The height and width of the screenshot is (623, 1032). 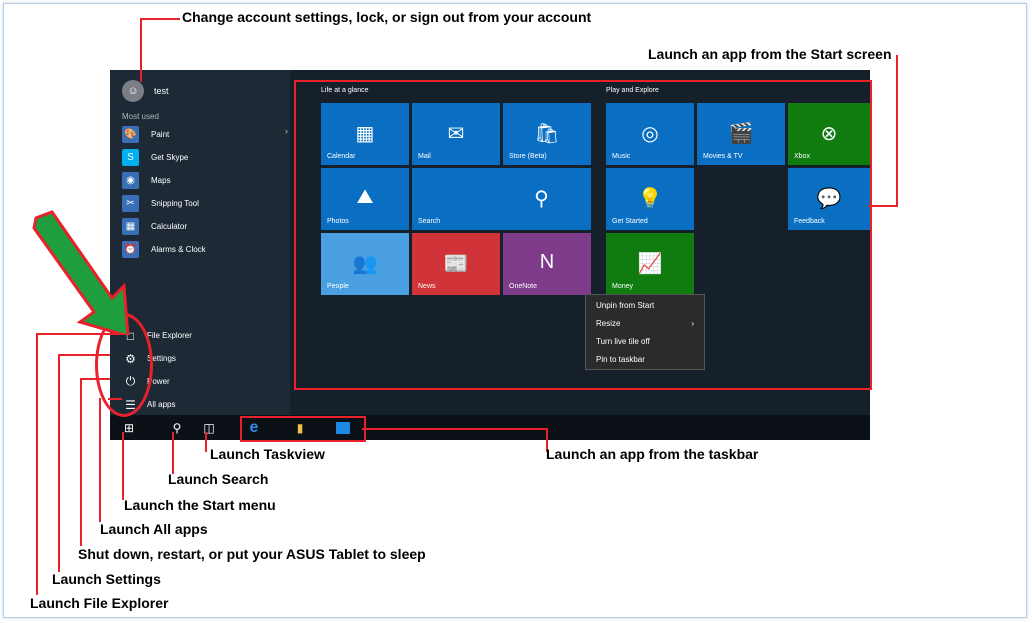 What do you see at coordinates (81, 272) in the screenshot?
I see `green-arrow-icon` at bounding box center [81, 272].